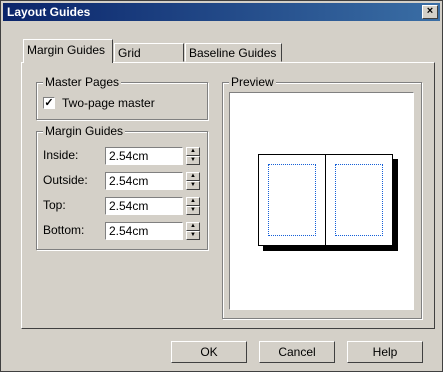 This screenshot has width=444, height=373. I want to click on inside-spinner: ▲ ▼, so click(193, 156).